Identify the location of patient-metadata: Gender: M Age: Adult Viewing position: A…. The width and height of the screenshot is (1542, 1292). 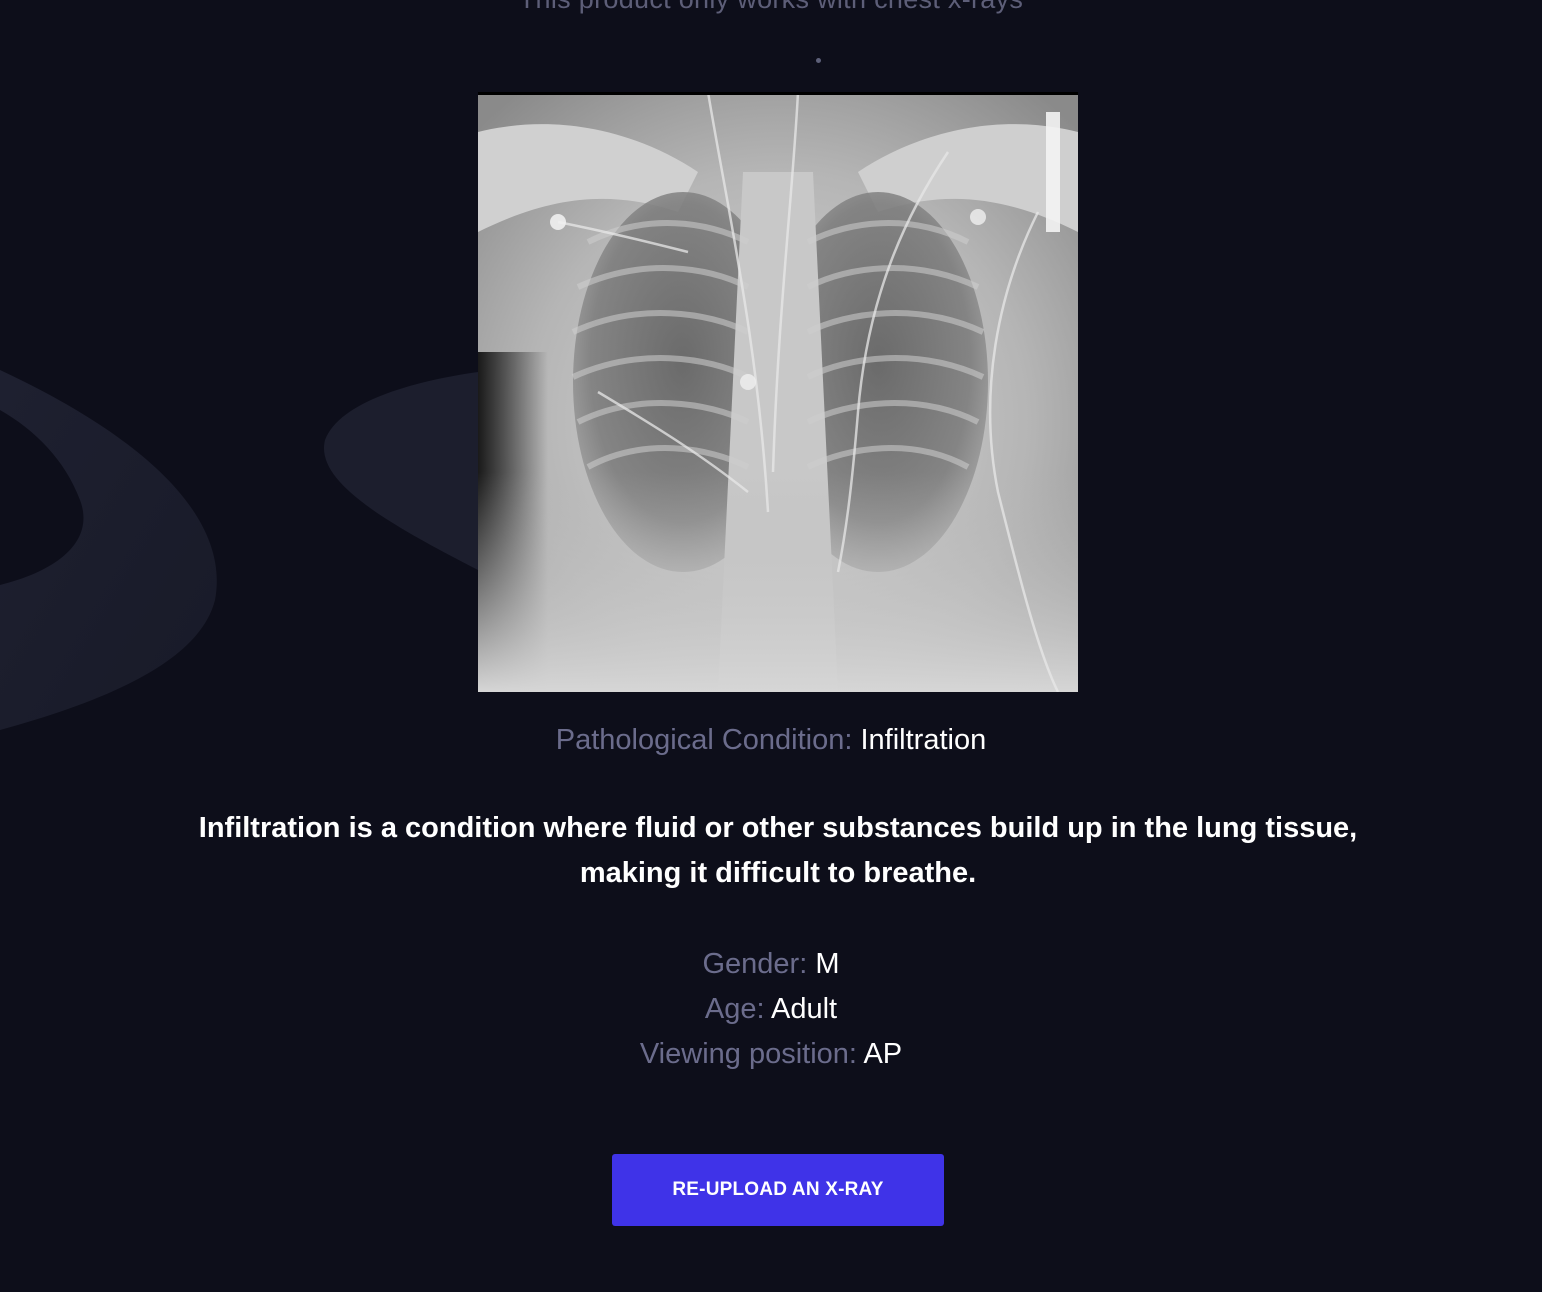
(771, 1009).